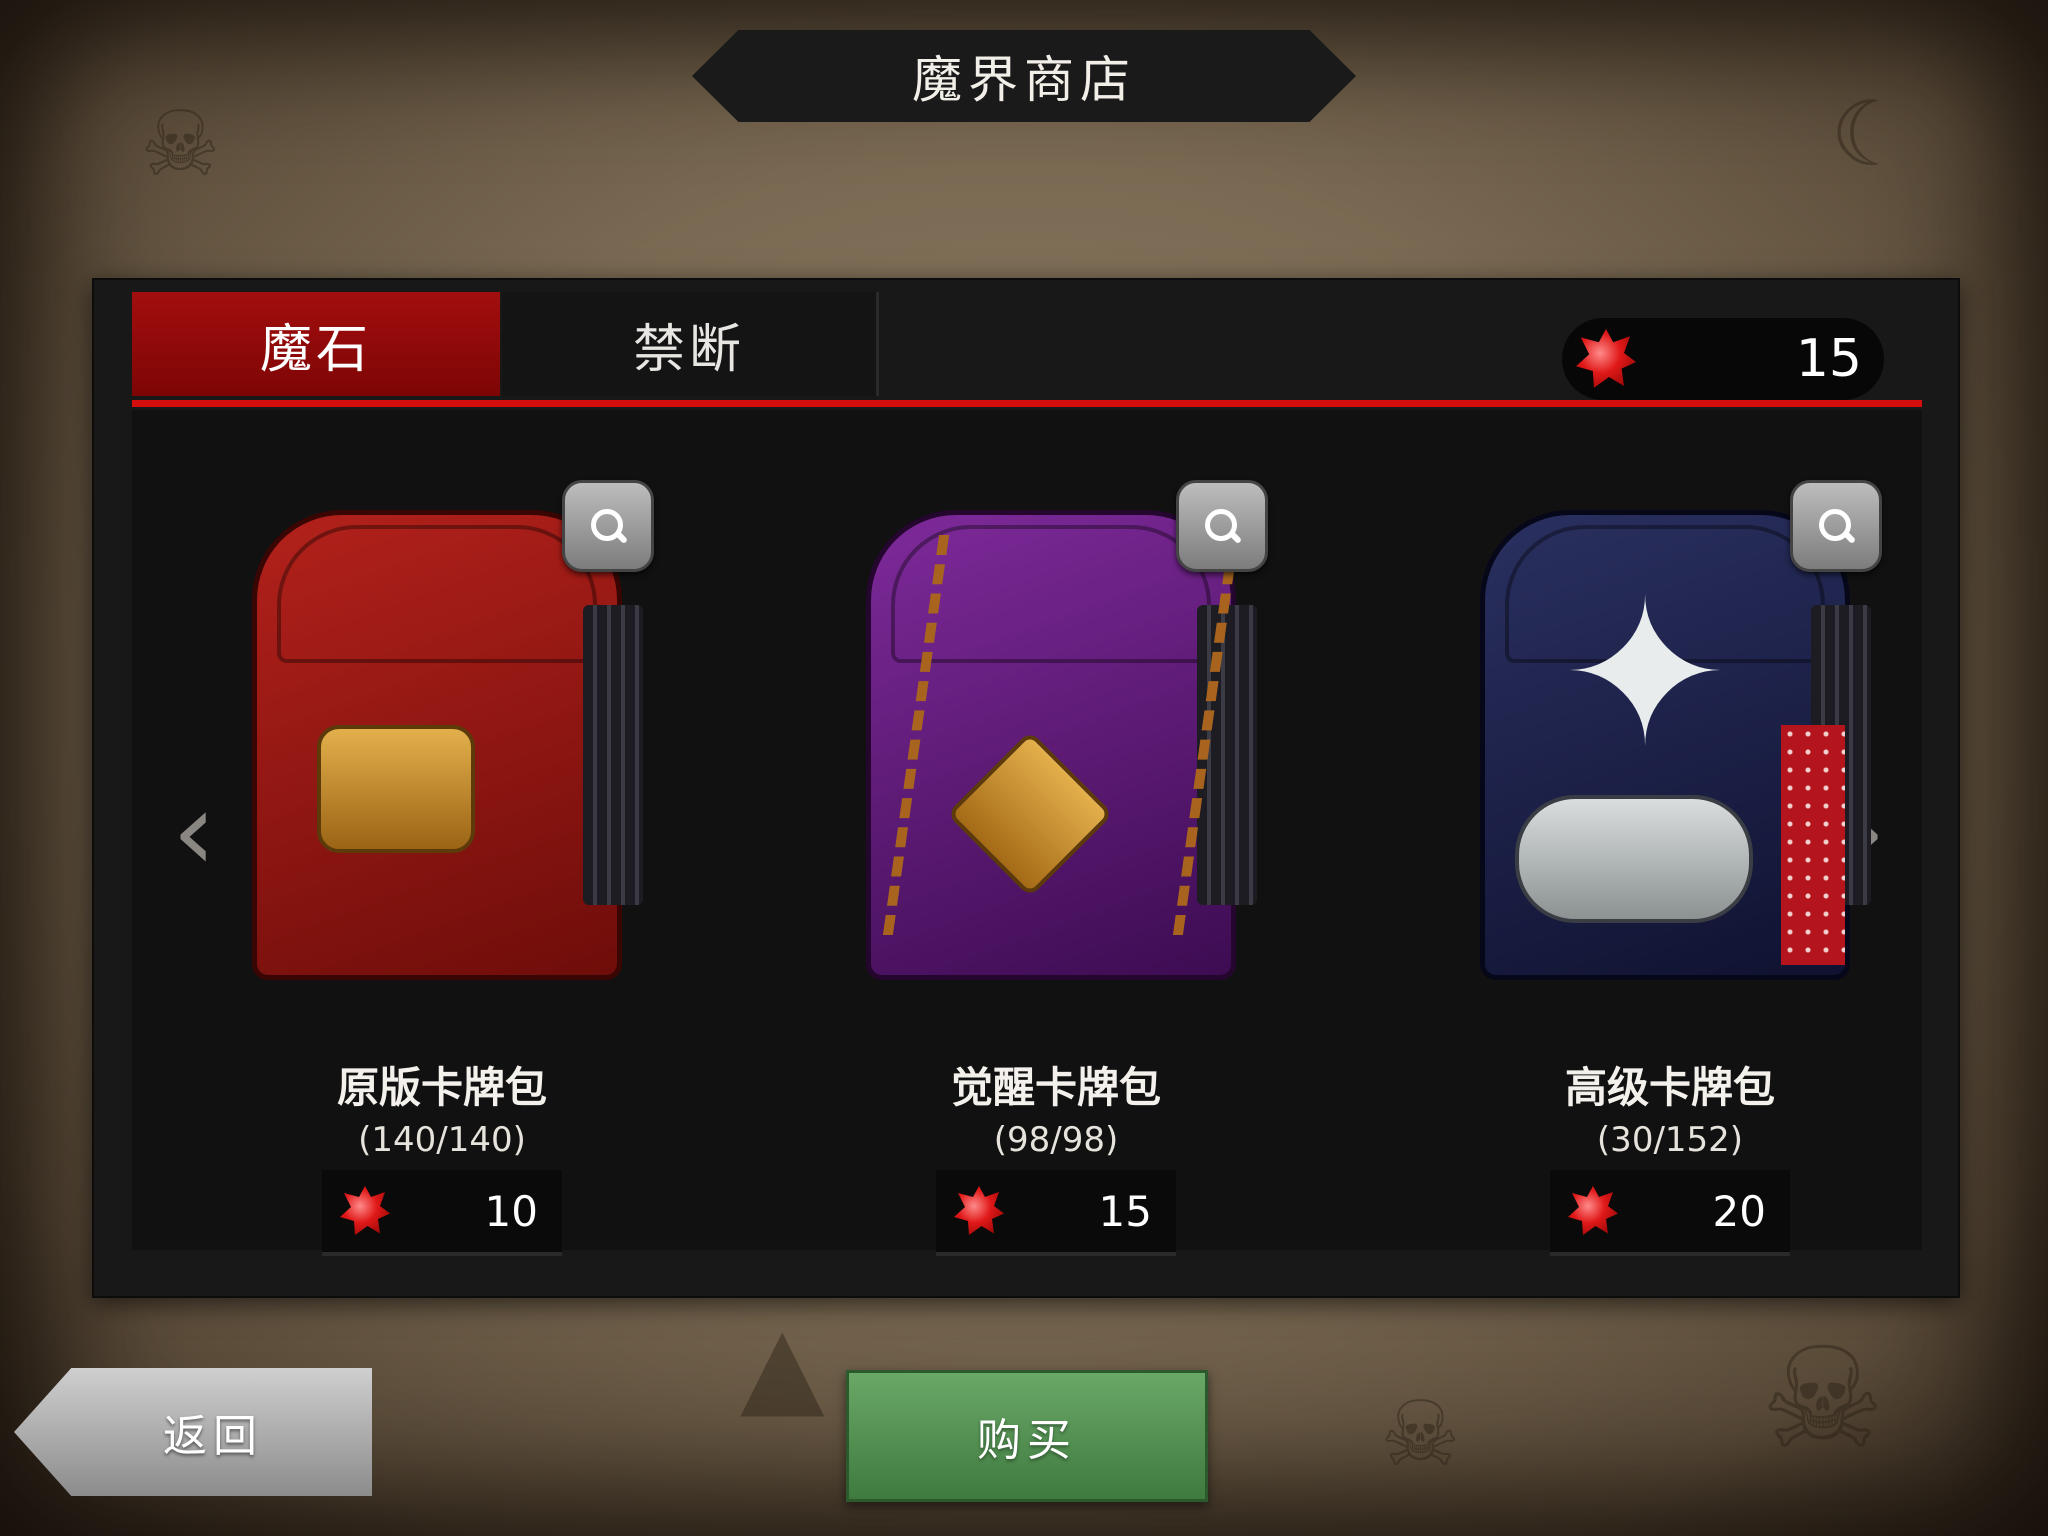 The image size is (2048, 1536). Describe the element at coordinates (1024, 80) in the screenshot. I see `page-title: 魔界商店` at that location.